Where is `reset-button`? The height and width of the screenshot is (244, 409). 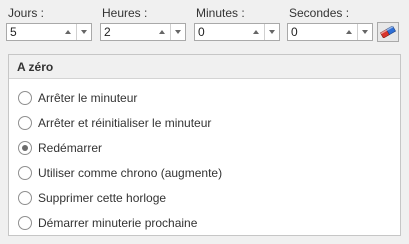
reset-button is located at coordinates (388, 32).